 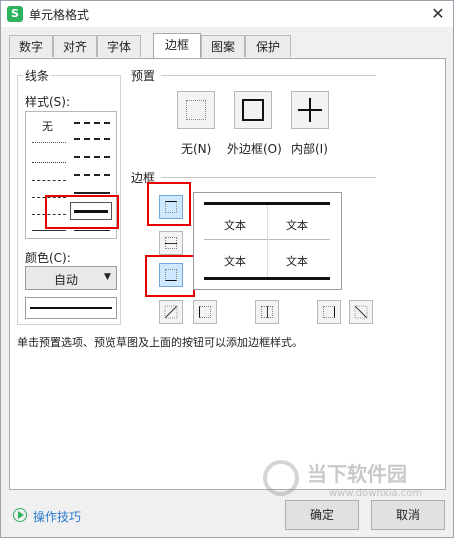 What do you see at coordinates (92, 123) in the screenshot?
I see `line-style-medium-dash-dot-dot` at bounding box center [92, 123].